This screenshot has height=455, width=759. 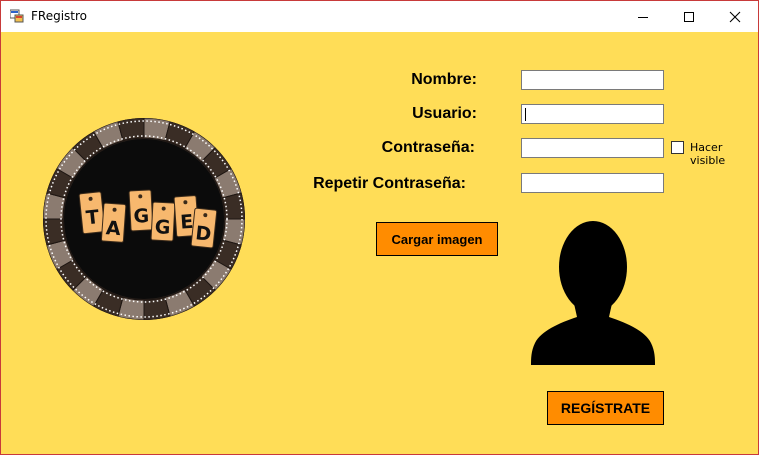 What do you see at coordinates (113, 228) in the screenshot?
I see `logo-letter: A` at bounding box center [113, 228].